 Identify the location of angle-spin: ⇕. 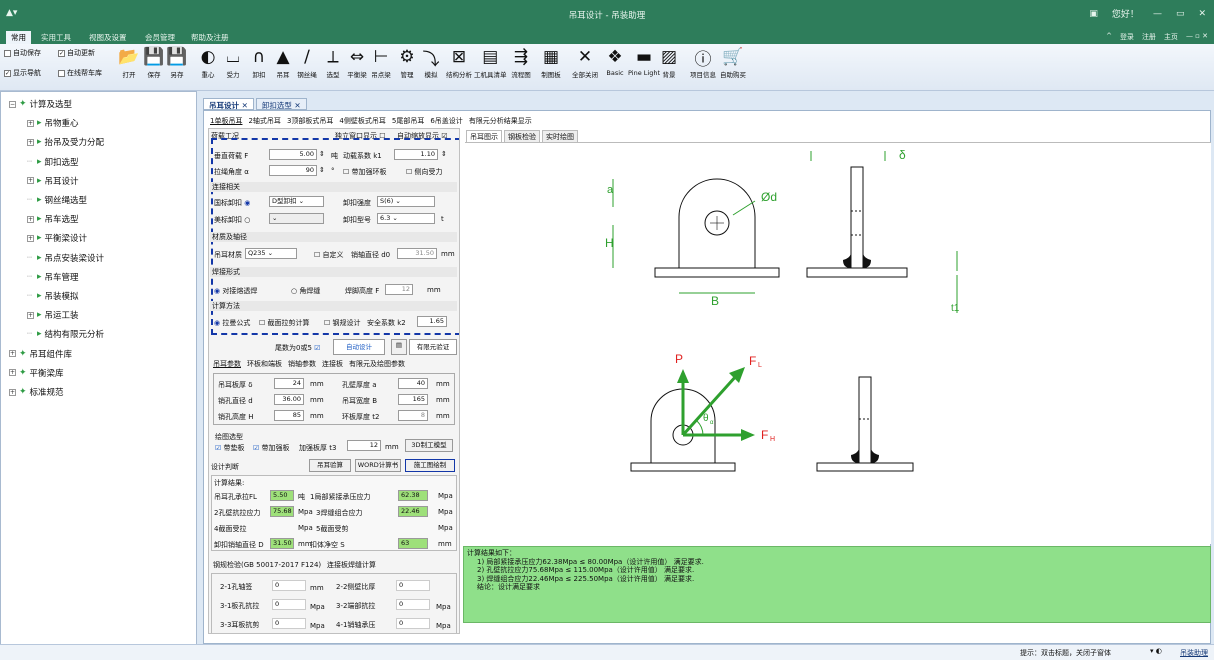
(322, 170).